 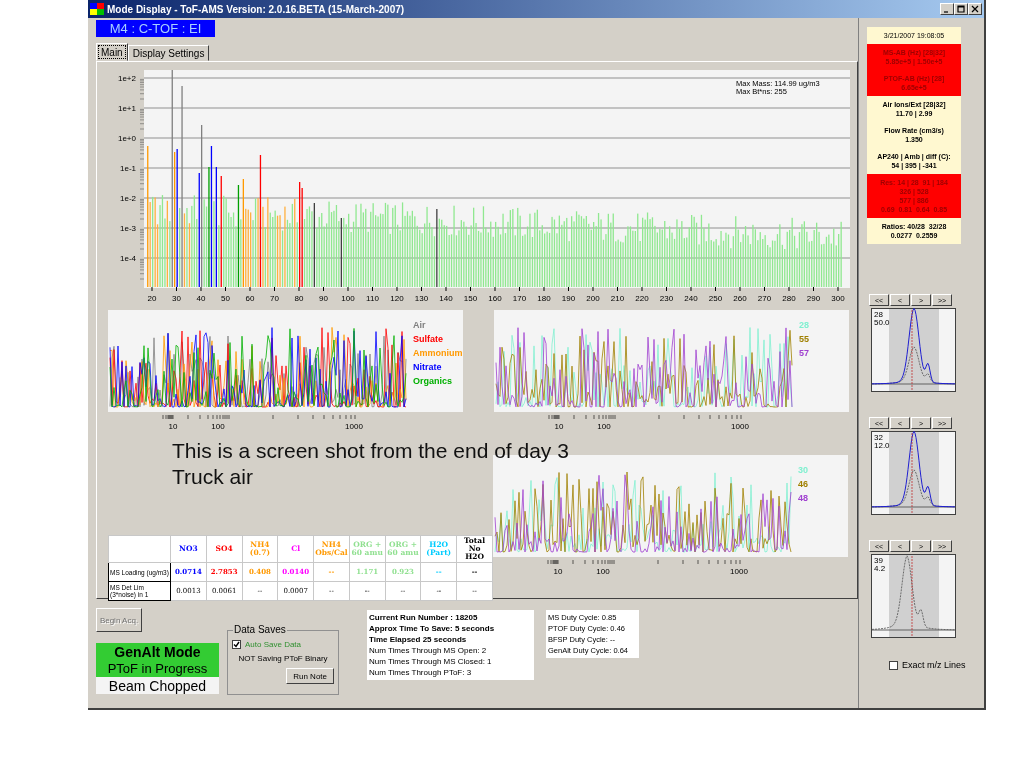 What do you see at coordinates (427, 367) in the screenshot?
I see `legend-label: Nitrate` at bounding box center [427, 367].